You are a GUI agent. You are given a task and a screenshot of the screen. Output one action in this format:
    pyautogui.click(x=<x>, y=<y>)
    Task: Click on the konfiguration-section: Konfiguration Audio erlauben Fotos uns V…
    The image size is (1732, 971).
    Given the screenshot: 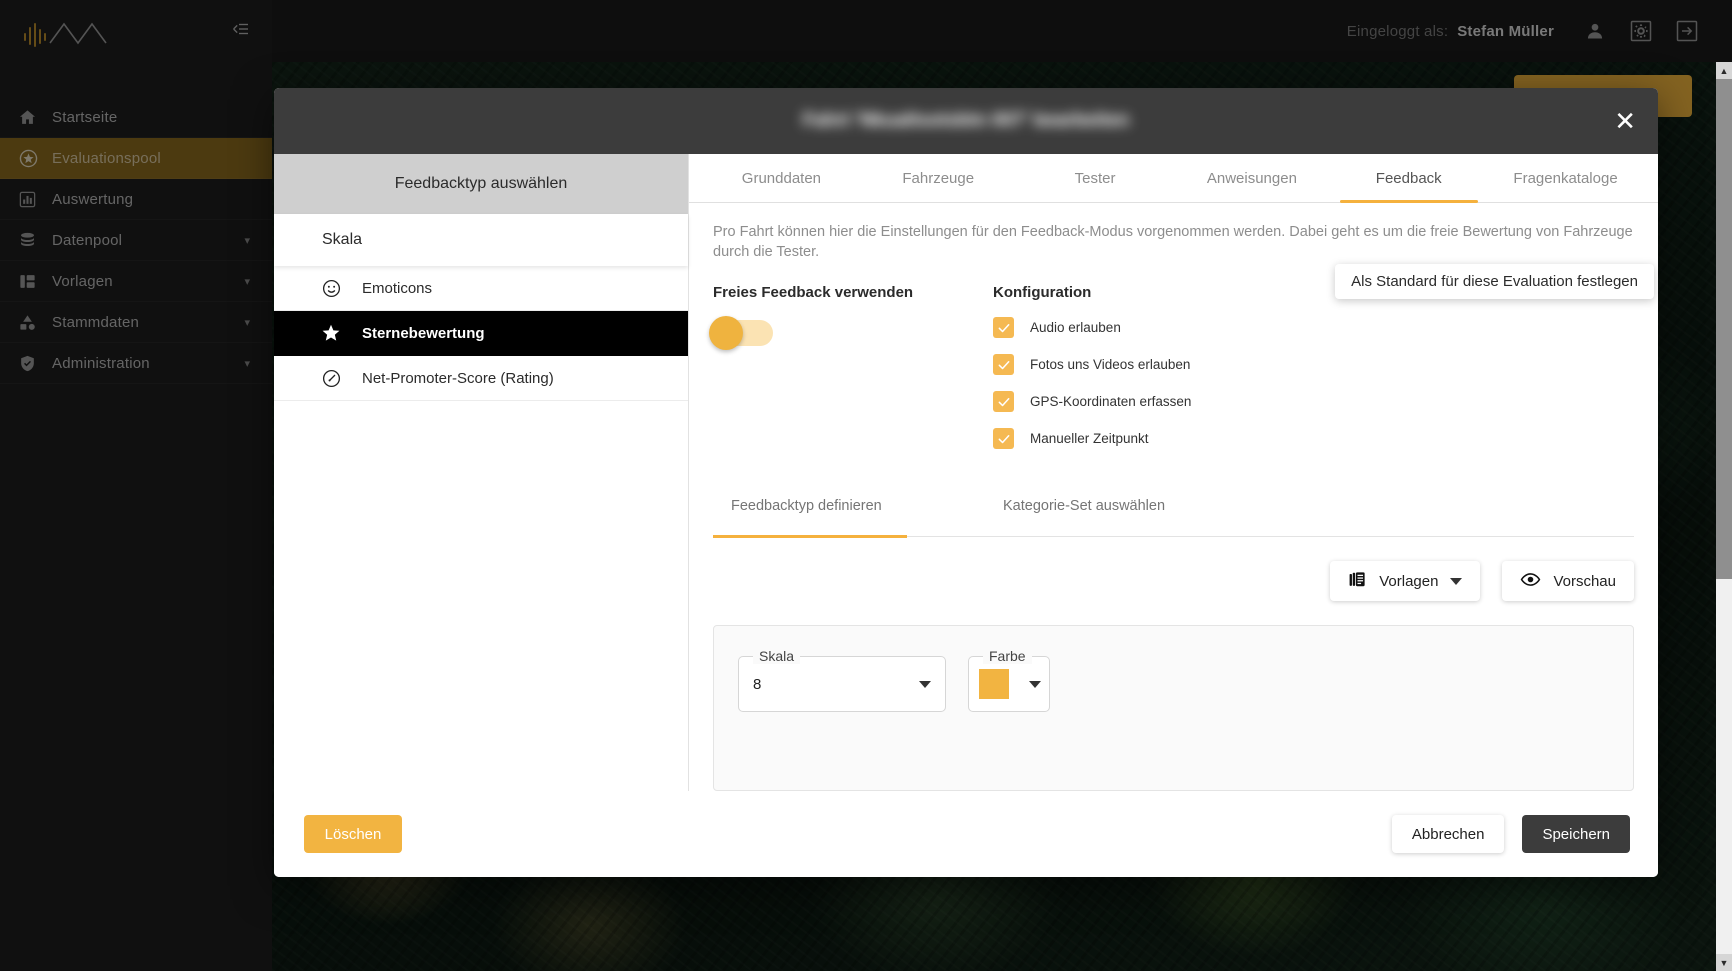 What is the action you would take?
    pyautogui.click(x=1203, y=367)
    